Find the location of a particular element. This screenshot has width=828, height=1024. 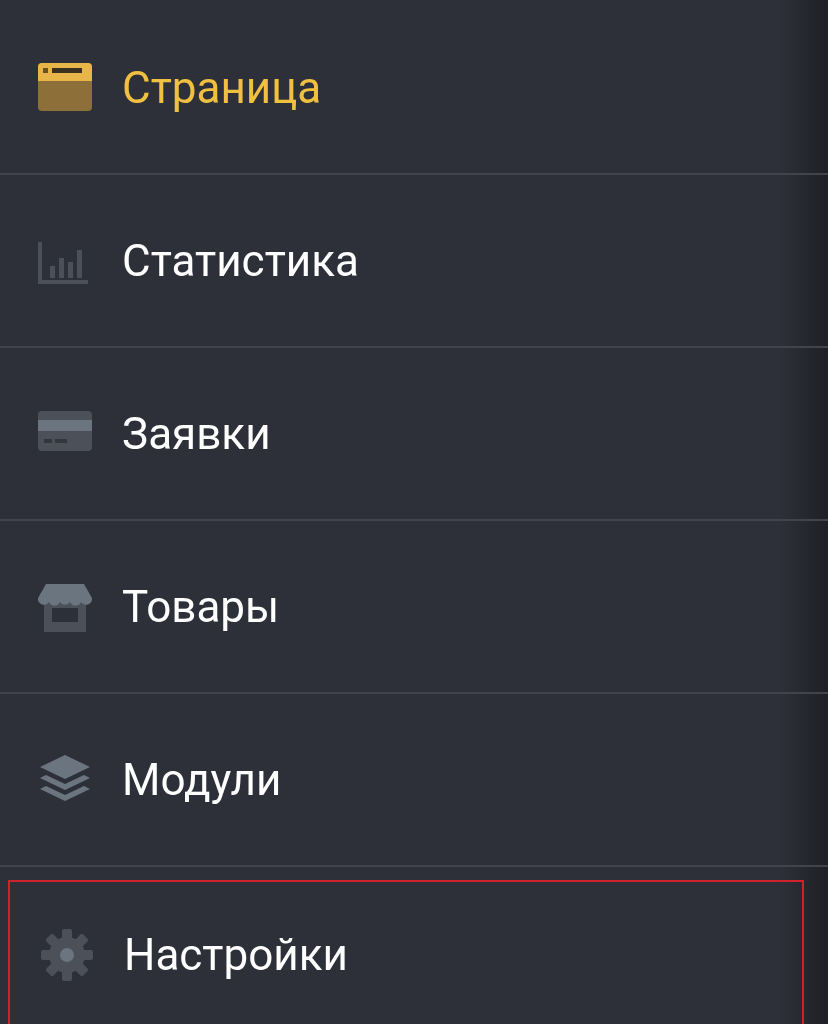

menu-item: Настройки is located at coordinates (406, 952).